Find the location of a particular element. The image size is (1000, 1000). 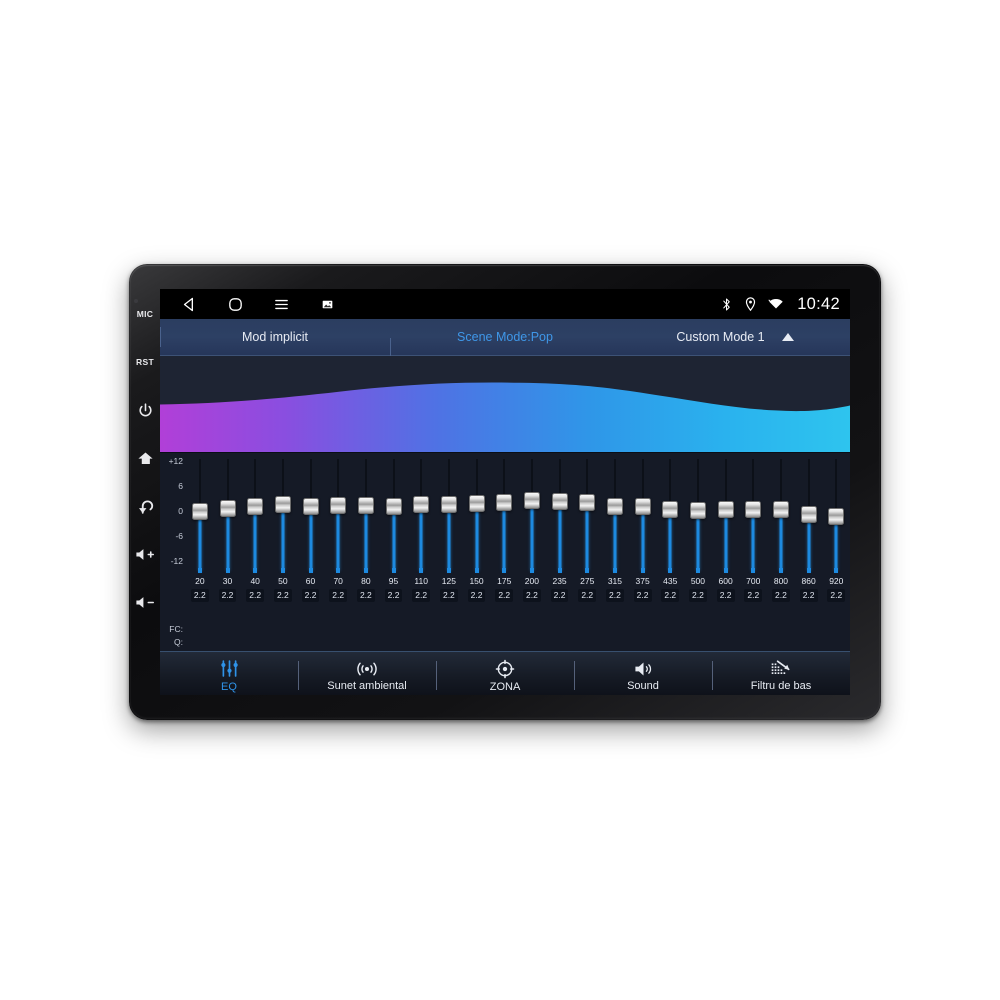

band-tick is located at coordinates (504, 570).